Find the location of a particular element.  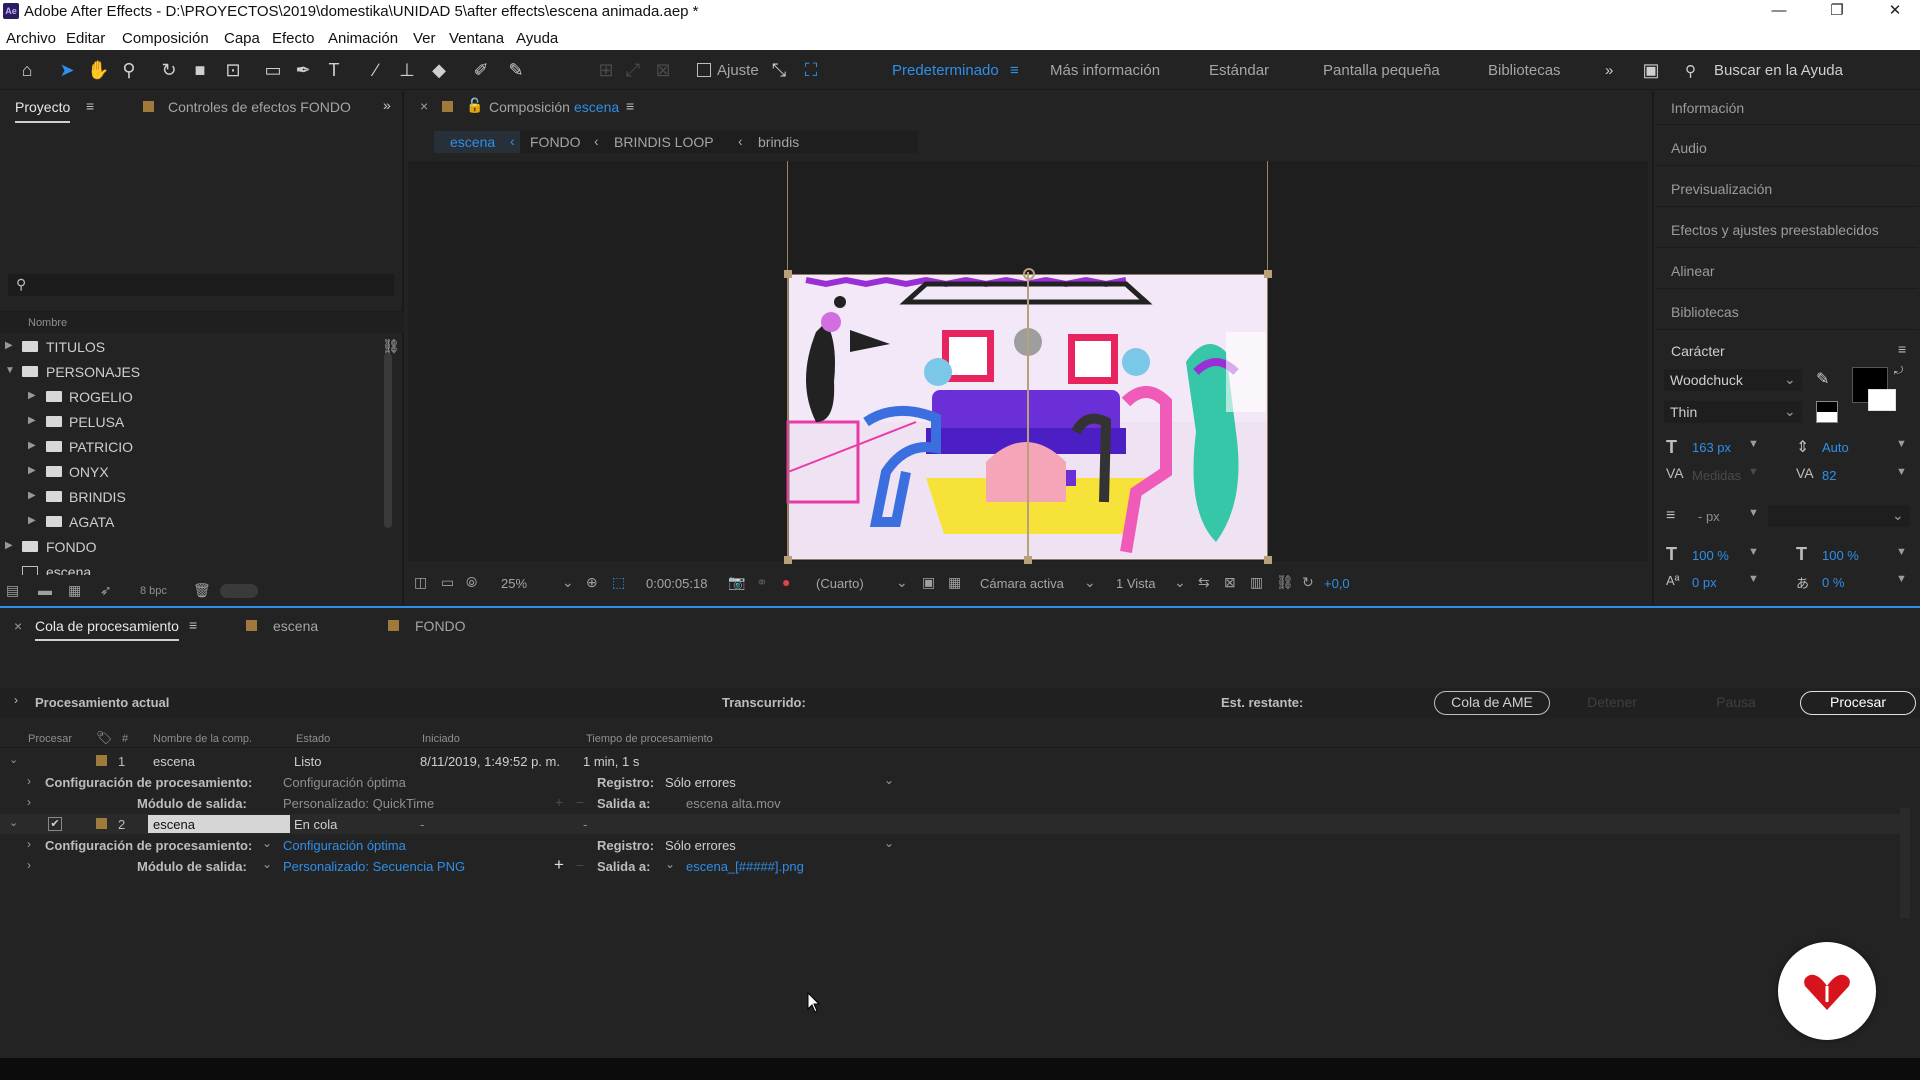

text-tool-icon: T is located at coordinates (334, 70).